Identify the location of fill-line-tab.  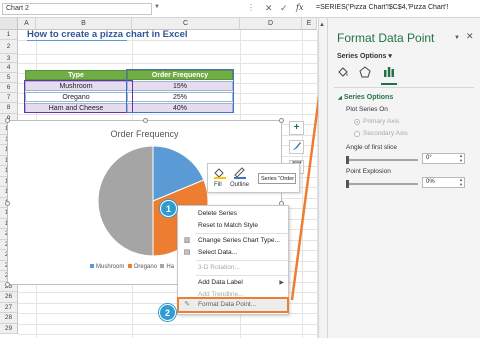
(343, 73).